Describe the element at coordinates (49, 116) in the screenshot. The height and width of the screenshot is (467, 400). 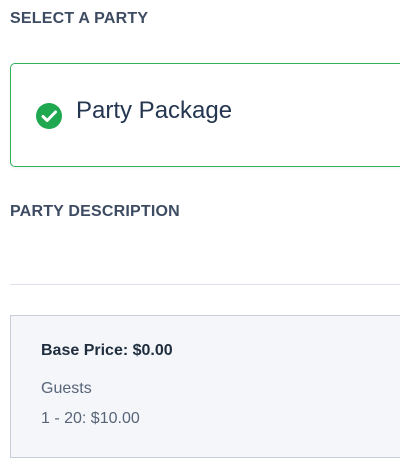
I see `check-circle-icon` at that location.